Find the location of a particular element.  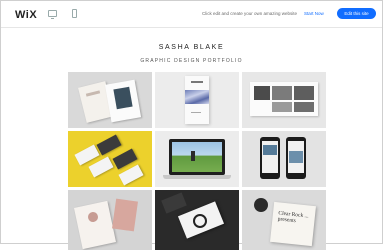

portfolio-item-poster is located at coordinates (197, 100).